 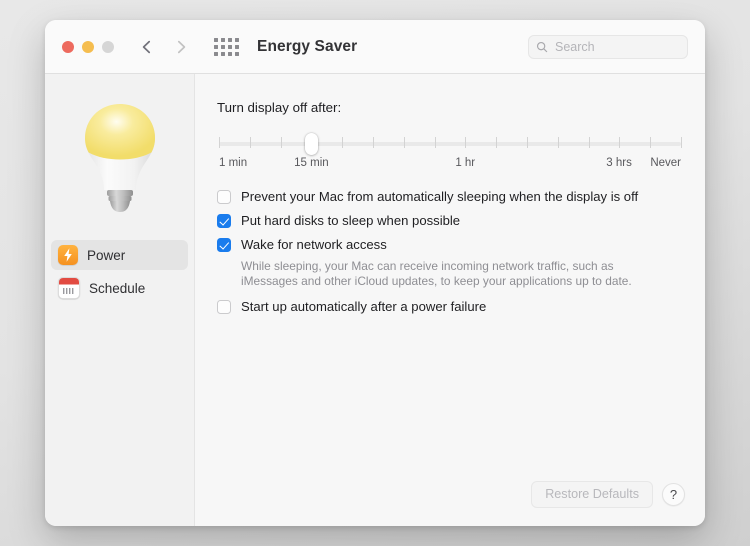 I want to click on power-bolt-icon, so click(x=68, y=255).